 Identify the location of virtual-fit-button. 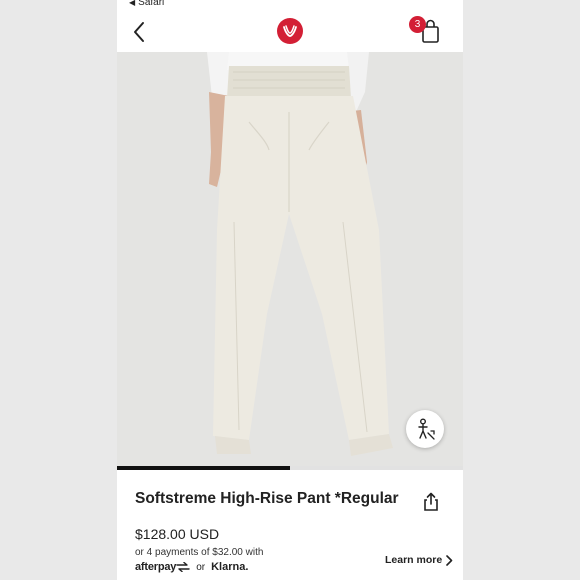
(425, 429).